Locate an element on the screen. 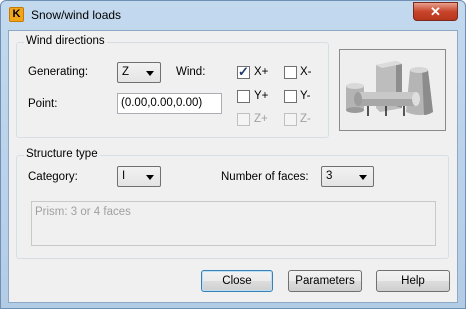  checkbox-z-minus is located at coordinates (290, 119).